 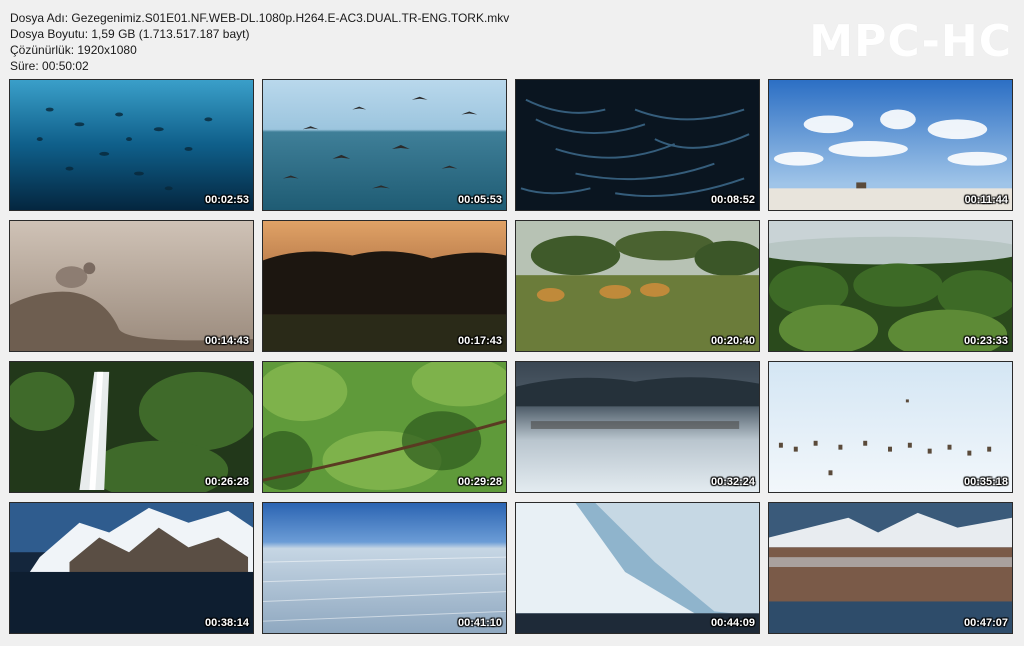 I want to click on scene-seabirds-over-ocean, so click(x=384, y=145).